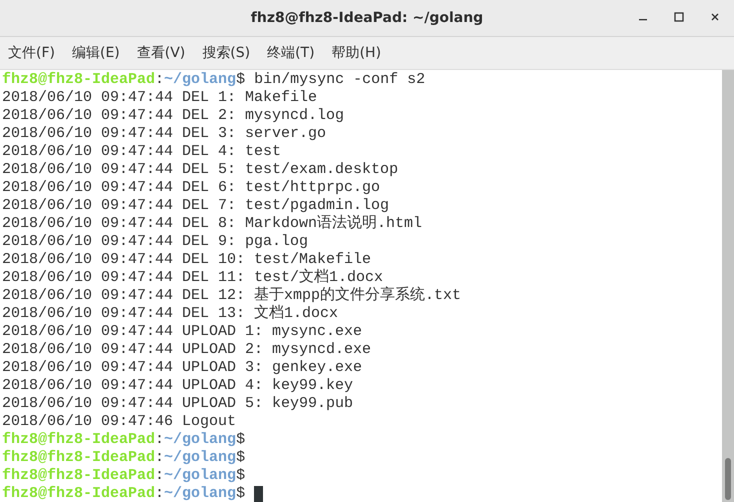 The height and width of the screenshot is (502, 734). I want to click on maximize-icon, so click(679, 17).